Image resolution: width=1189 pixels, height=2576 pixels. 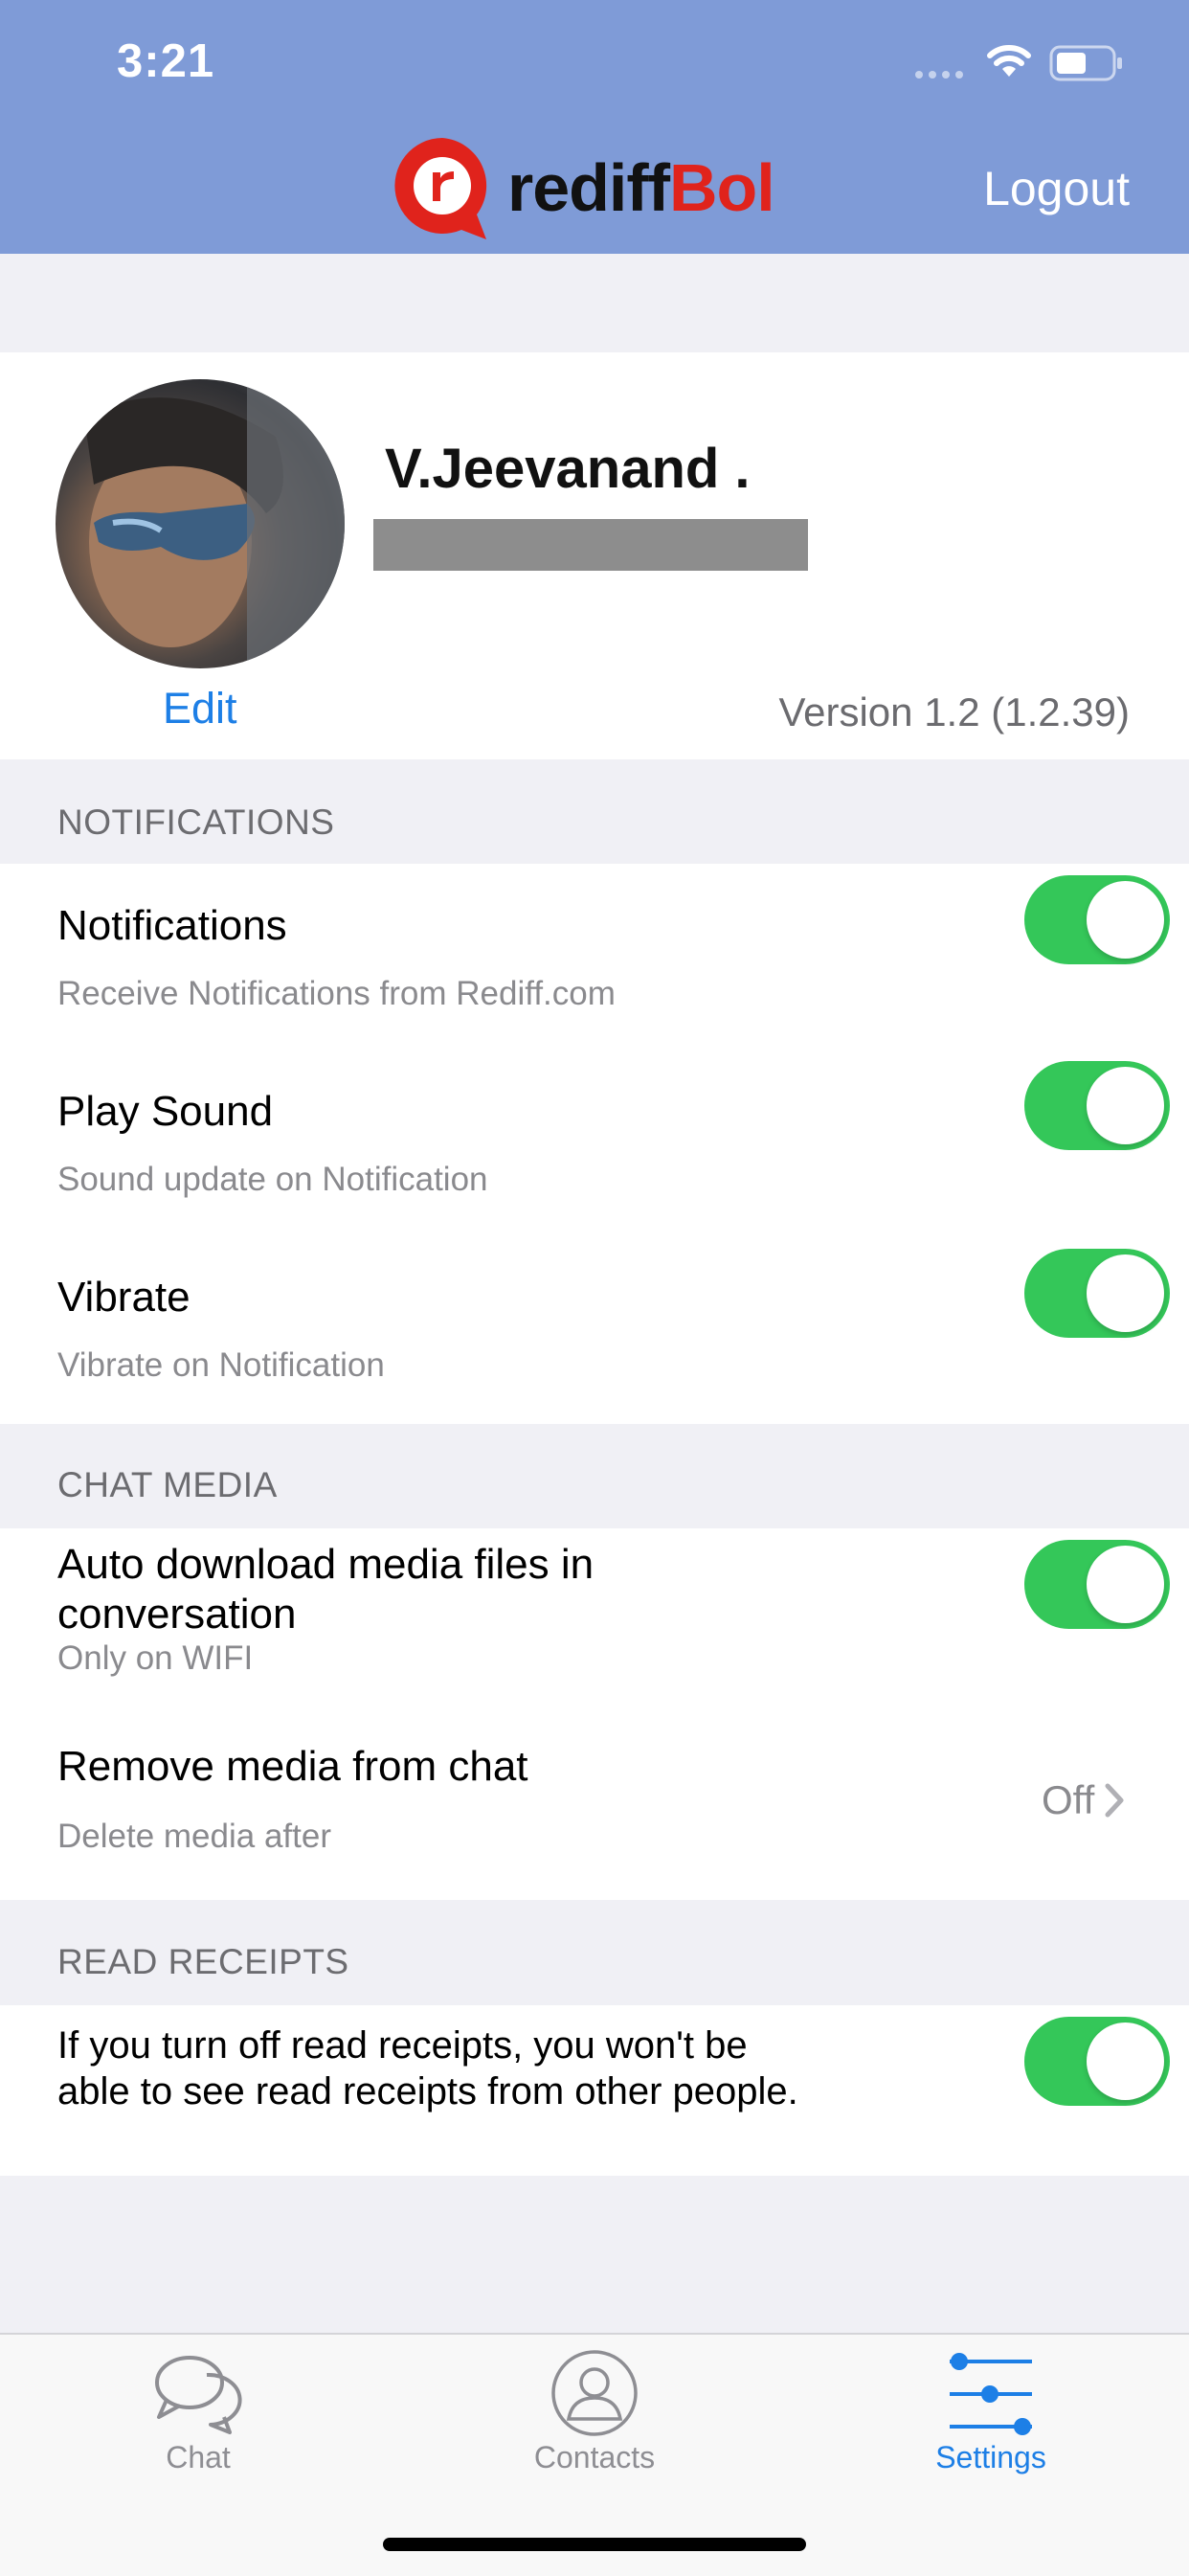 I want to click on section-header-notifications: NOTIFICATIONS, so click(x=196, y=822).